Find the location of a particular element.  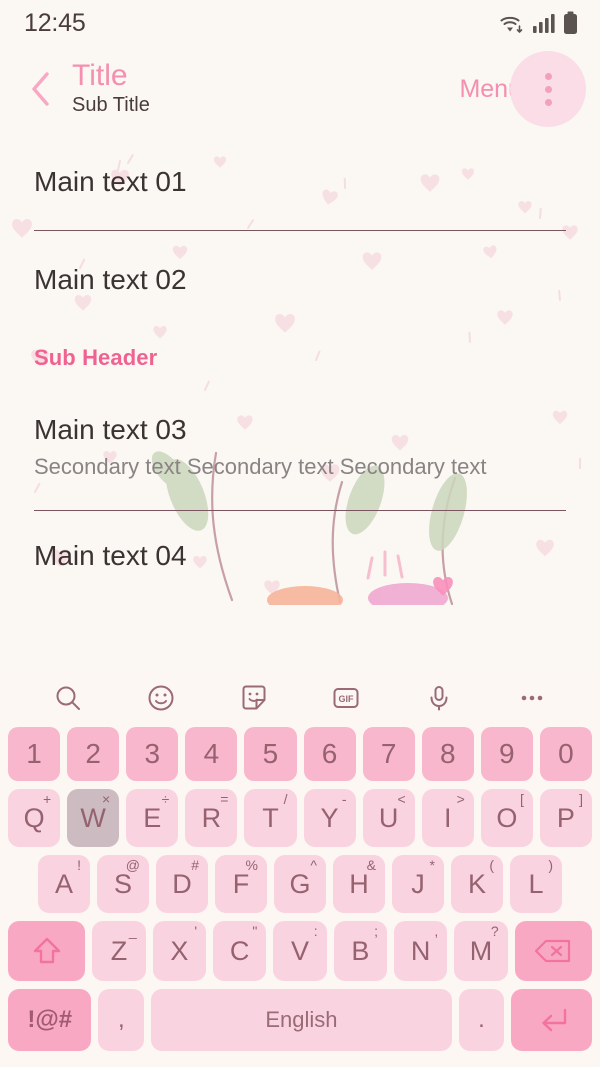

key-s: @ S is located at coordinates (123, 884).